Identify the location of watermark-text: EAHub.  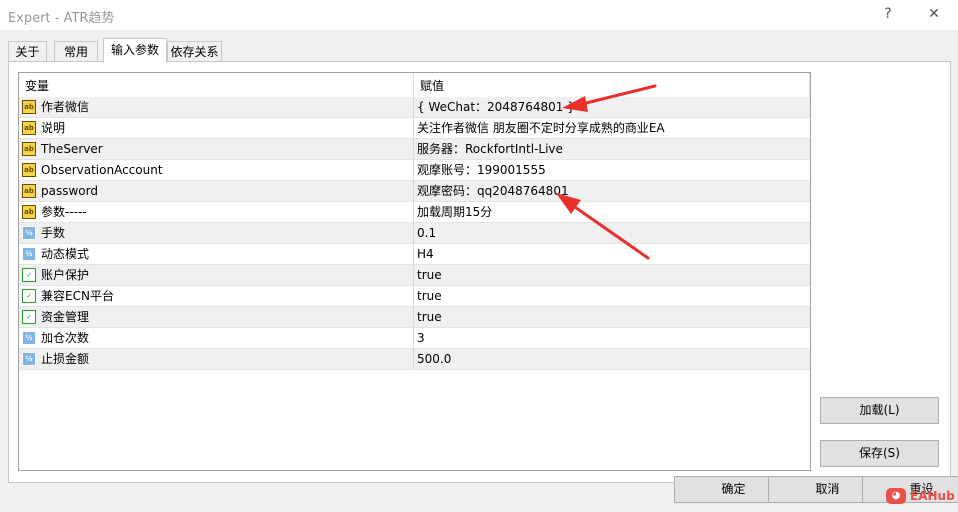
(932, 496).